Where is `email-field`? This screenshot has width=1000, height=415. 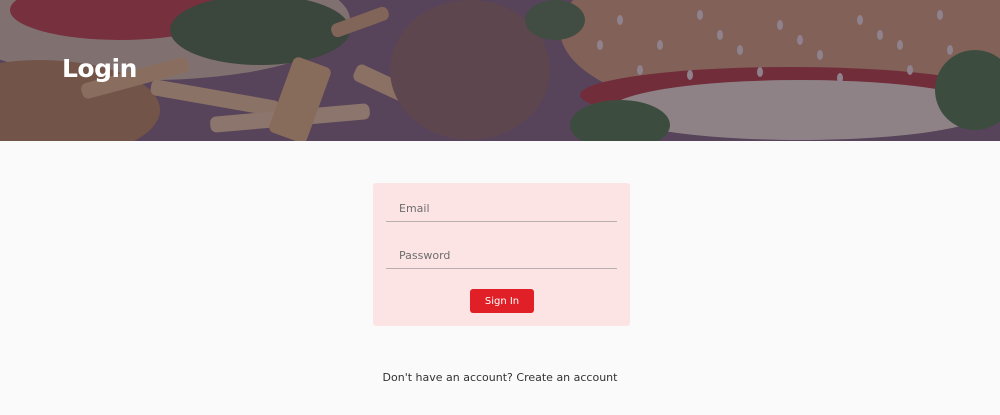
email-field is located at coordinates (501, 209).